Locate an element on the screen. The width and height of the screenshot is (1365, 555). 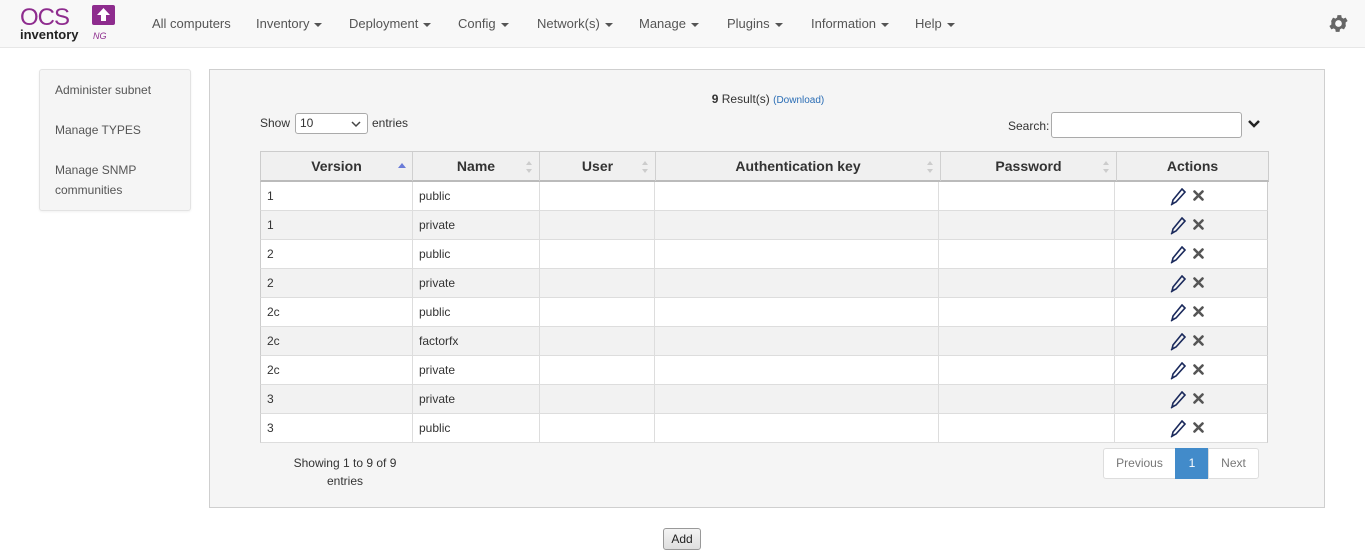
table-row: 3 private is located at coordinates (764, 399).